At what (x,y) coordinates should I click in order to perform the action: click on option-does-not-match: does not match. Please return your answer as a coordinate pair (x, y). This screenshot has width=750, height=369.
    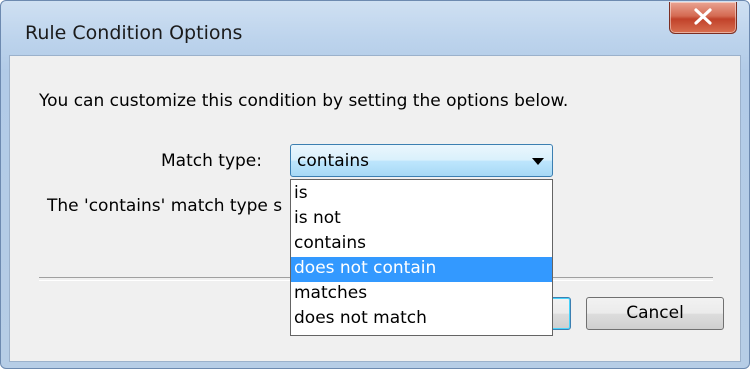
    Looking at the image, I should click on (421, 319).